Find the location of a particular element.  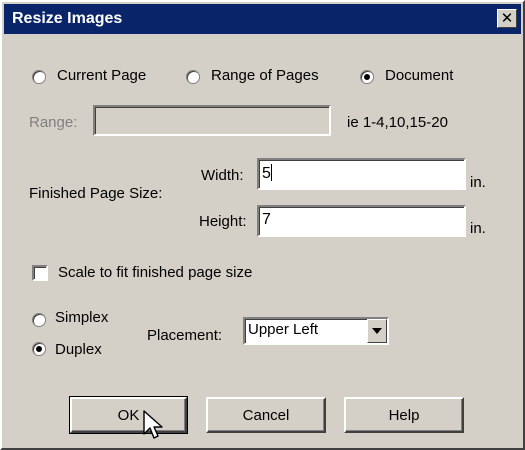

cancel-button: Cancel is located at coordinates (266, 415).